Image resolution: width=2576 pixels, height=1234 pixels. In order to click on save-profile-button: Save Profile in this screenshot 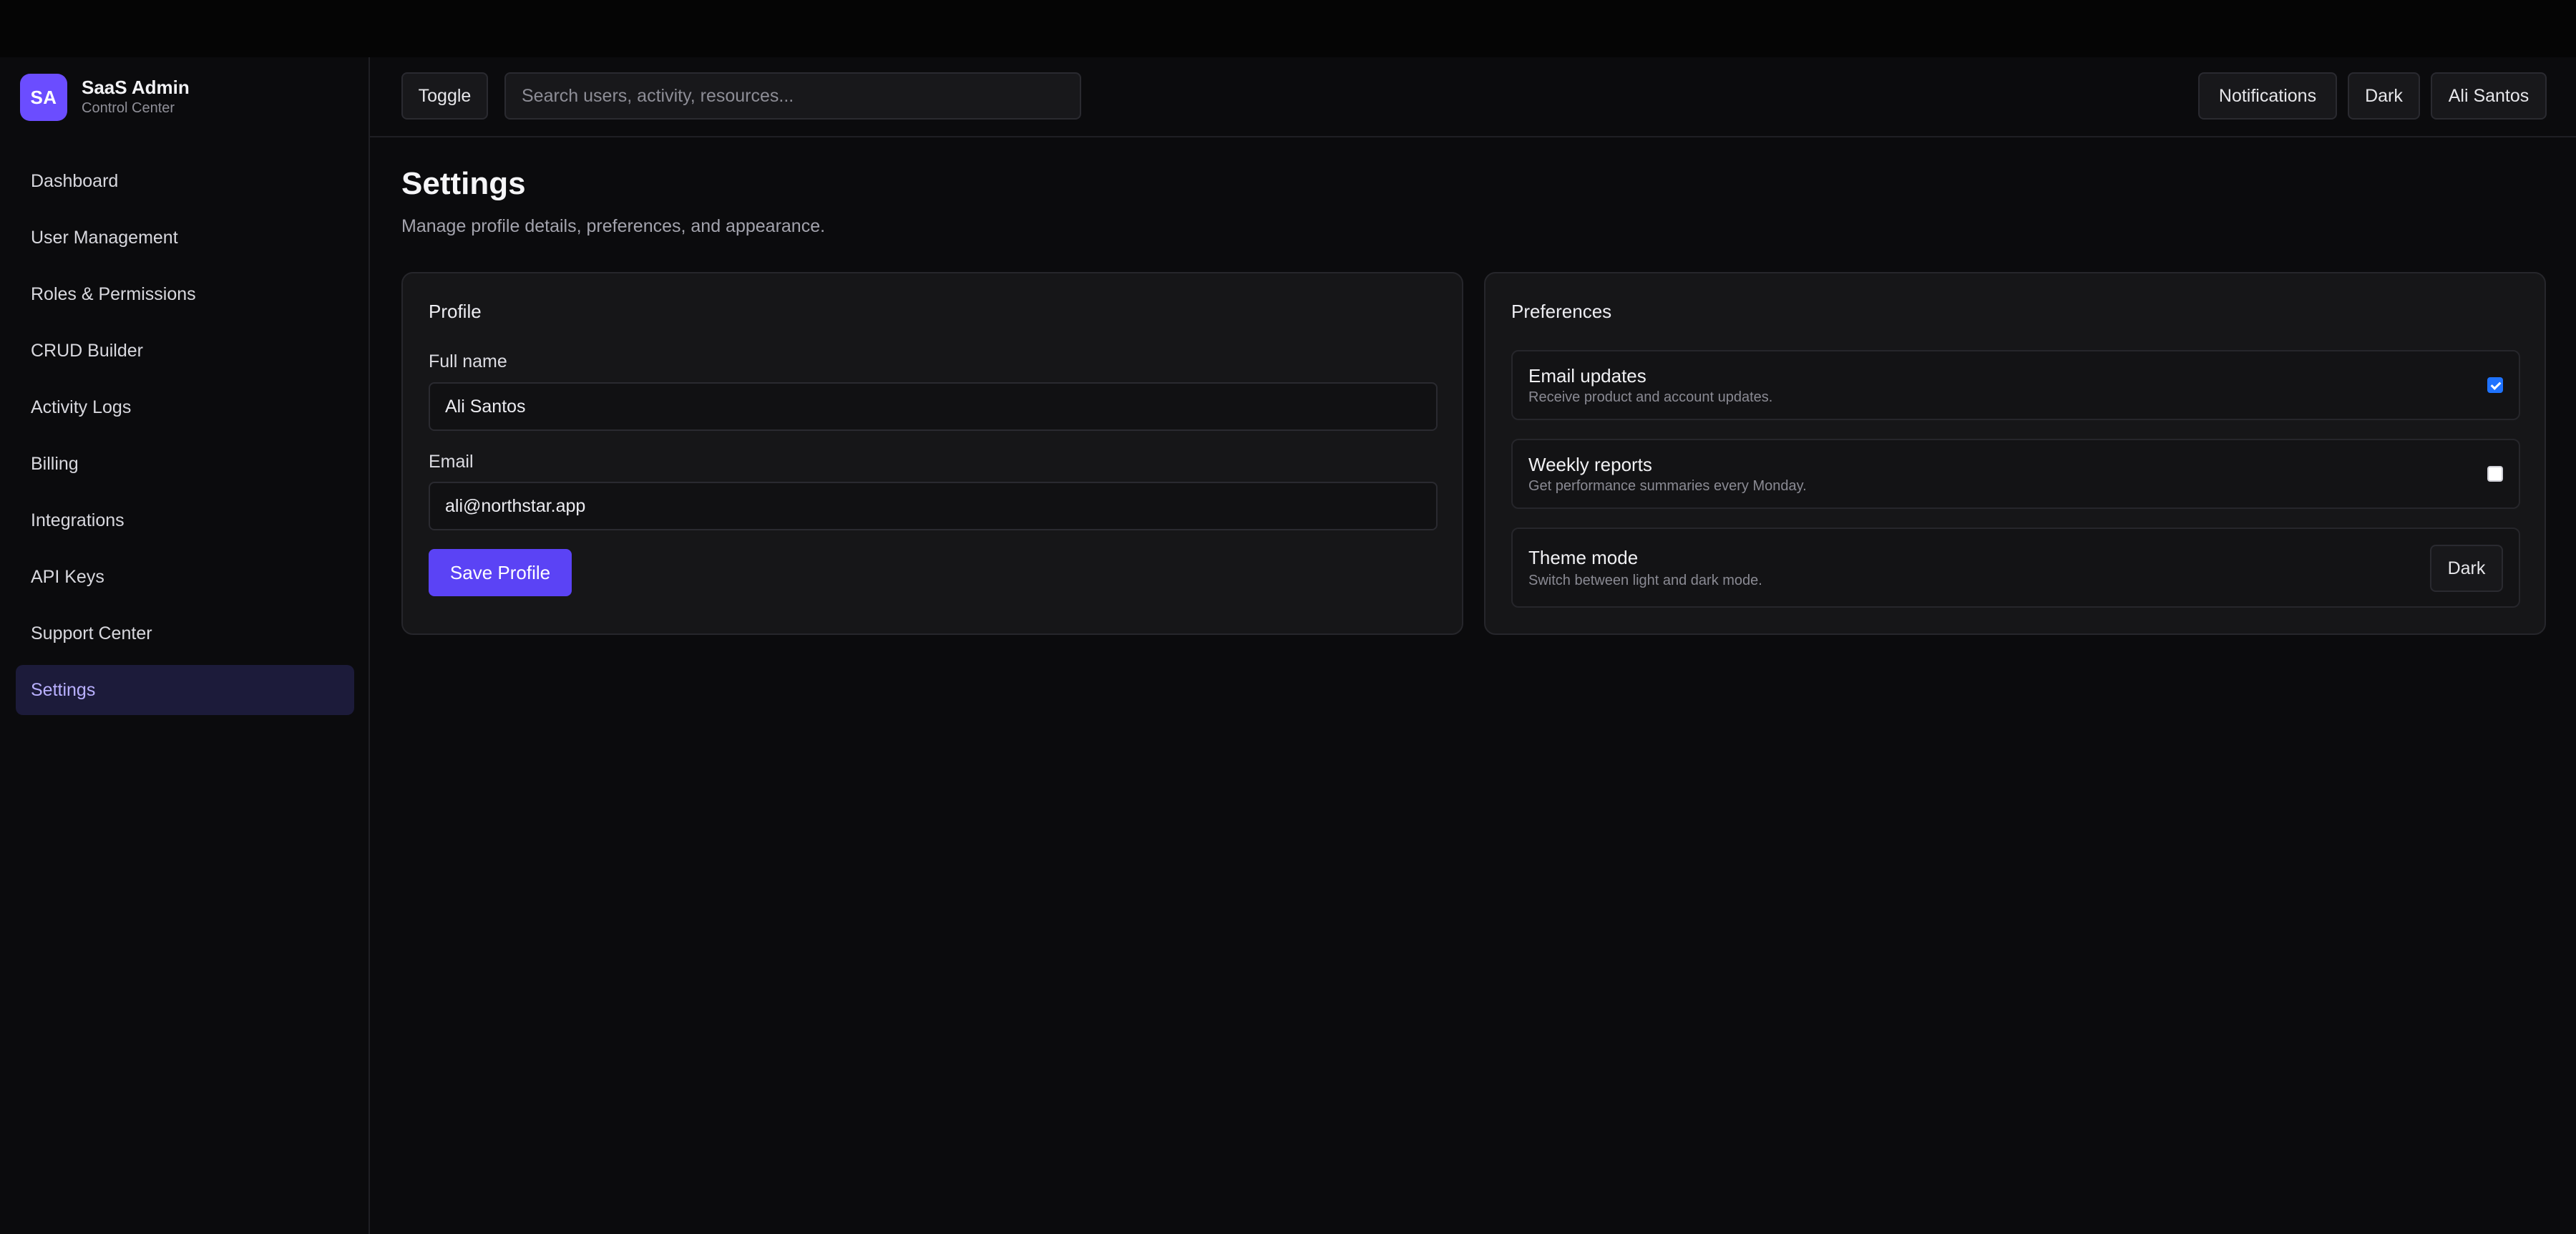, I will do `click(500, 572)`.